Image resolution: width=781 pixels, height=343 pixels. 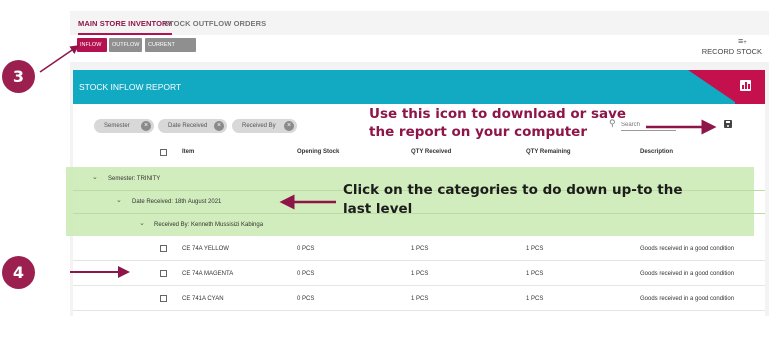 What do you see at coordinates (18, 272) in the screenshot?
I see `step-badge-4: 4` at bounding box center [18, 272].